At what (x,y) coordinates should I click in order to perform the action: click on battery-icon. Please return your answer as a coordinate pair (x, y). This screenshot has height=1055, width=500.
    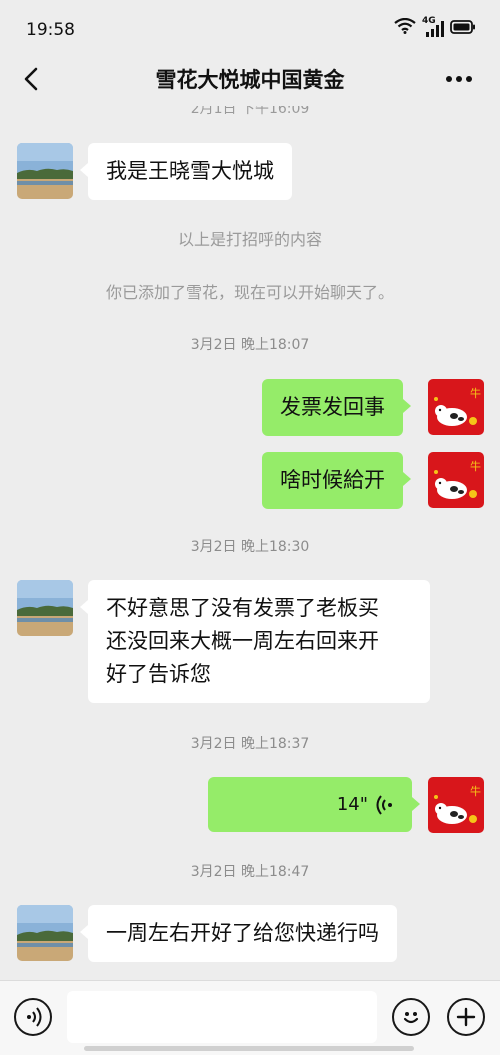
    Looking at the image, I should click on (463, 28).